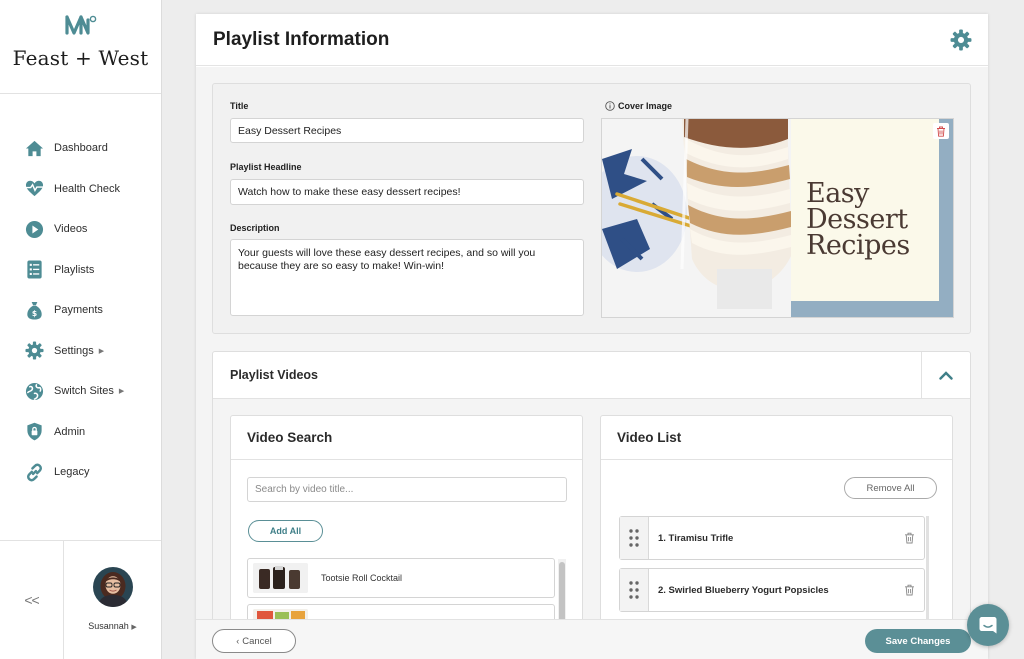 This screenshot has height=659, width=1024. I want to click on card-title: Video Search, so click(406, 438).